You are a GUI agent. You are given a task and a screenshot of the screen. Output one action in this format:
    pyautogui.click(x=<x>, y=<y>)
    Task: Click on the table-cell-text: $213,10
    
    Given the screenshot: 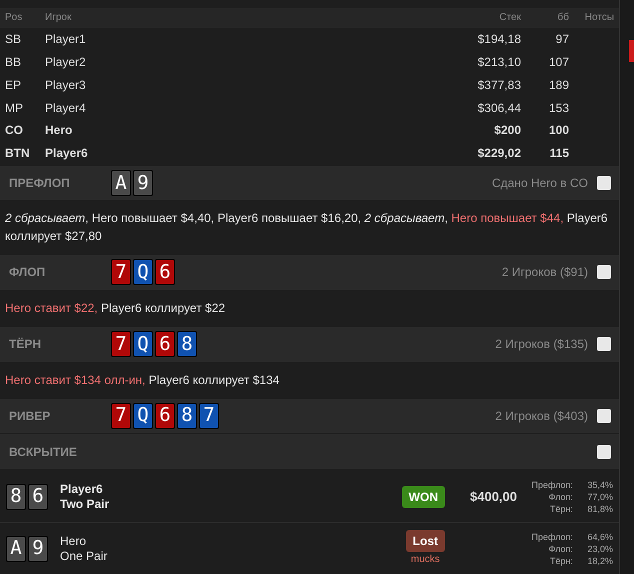 What is the action you would take?
    pyautogui.click(x=498, y=63)
    